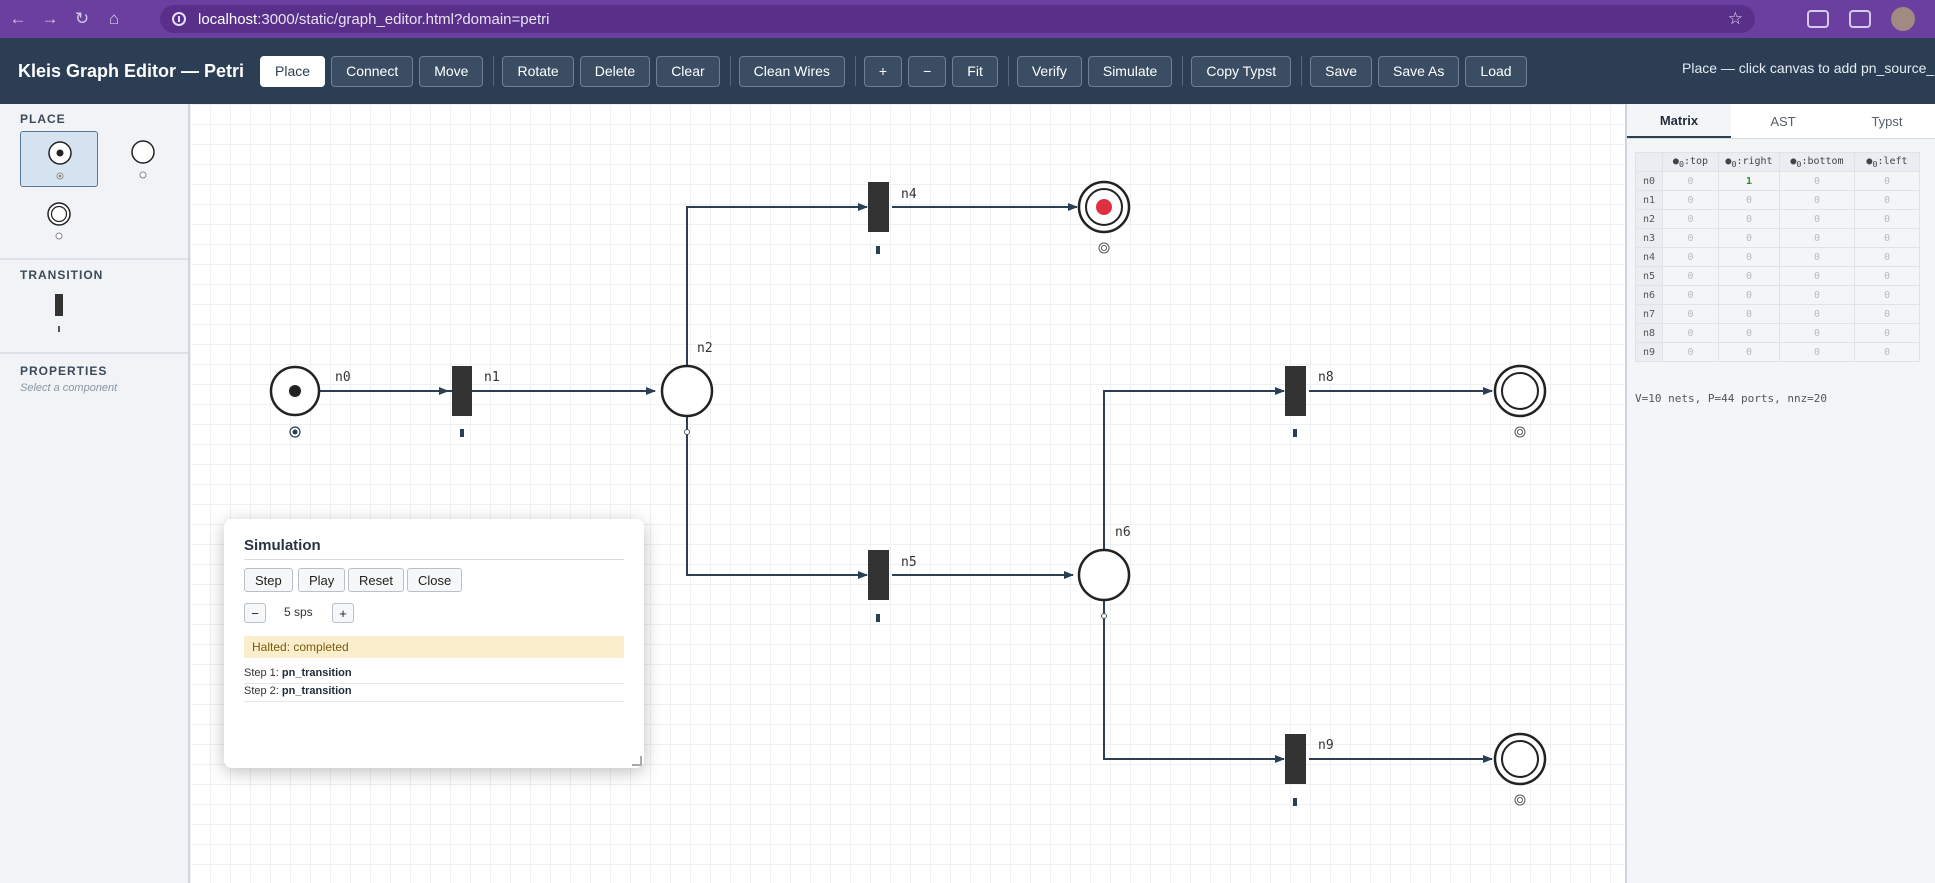 This screenshot has width=1935, height=883. Describe the element at coordinates (883, 71) in the screenshot. I see `zoom-in-button: +` at that location.